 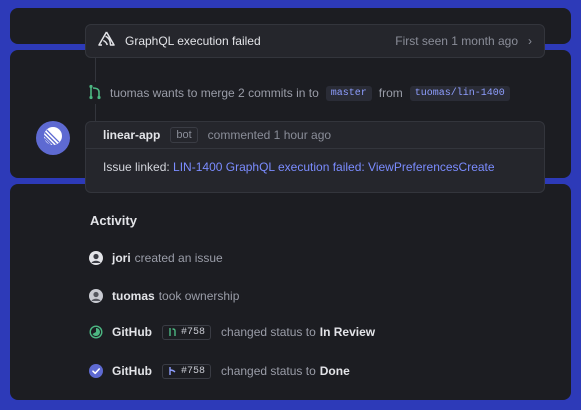 I want to click on git-pull-request-icon, so click(x=172, y=332).